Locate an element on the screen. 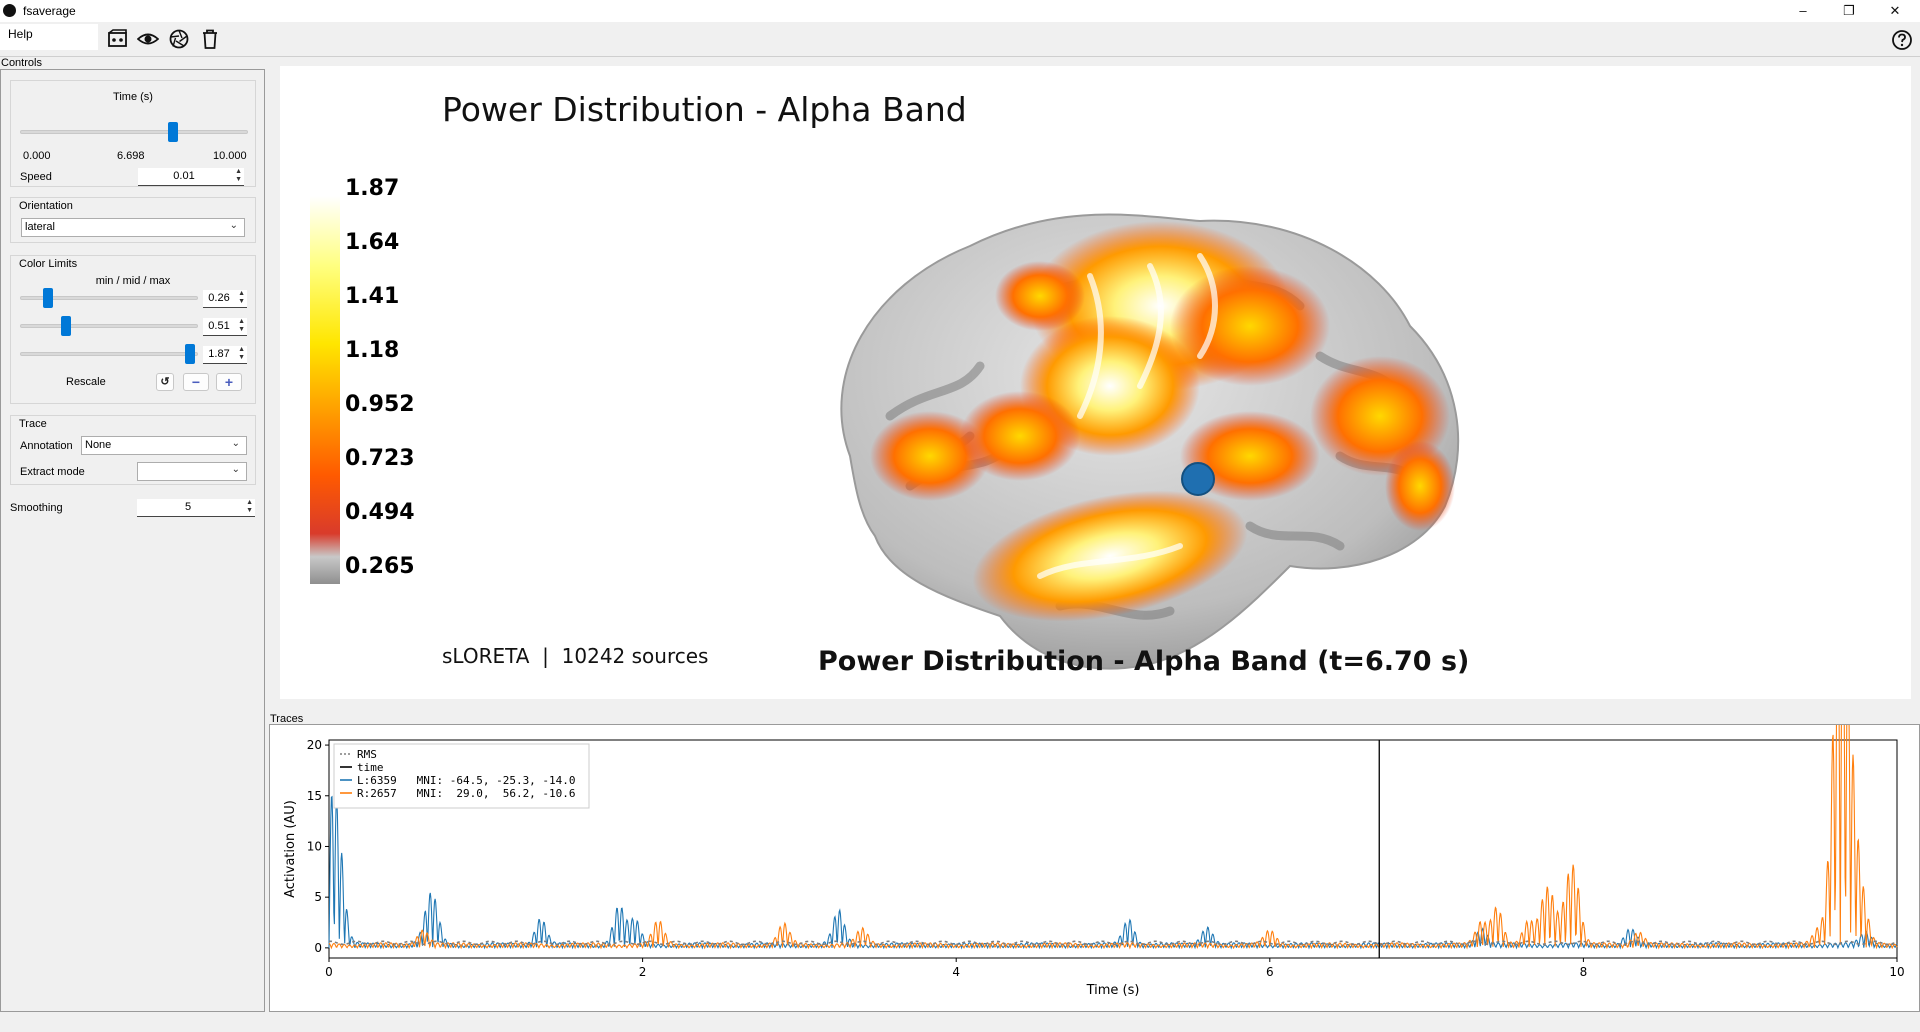  colorbar-label: 0.952 is located at coordinates (380, 404).